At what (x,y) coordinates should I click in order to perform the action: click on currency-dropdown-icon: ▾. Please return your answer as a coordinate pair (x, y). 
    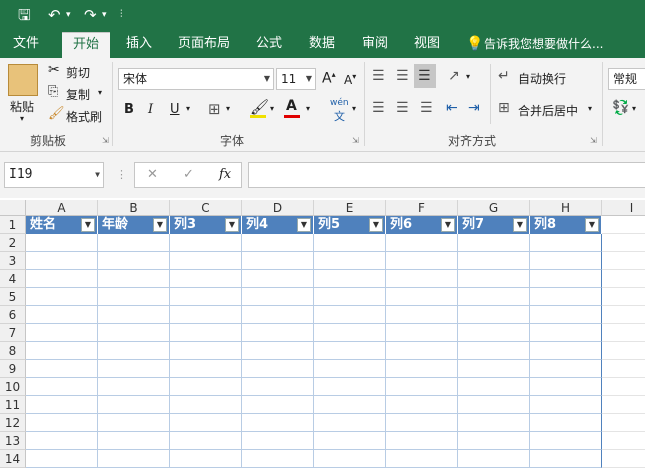
    Looking at the image, I should click on (634, 108).